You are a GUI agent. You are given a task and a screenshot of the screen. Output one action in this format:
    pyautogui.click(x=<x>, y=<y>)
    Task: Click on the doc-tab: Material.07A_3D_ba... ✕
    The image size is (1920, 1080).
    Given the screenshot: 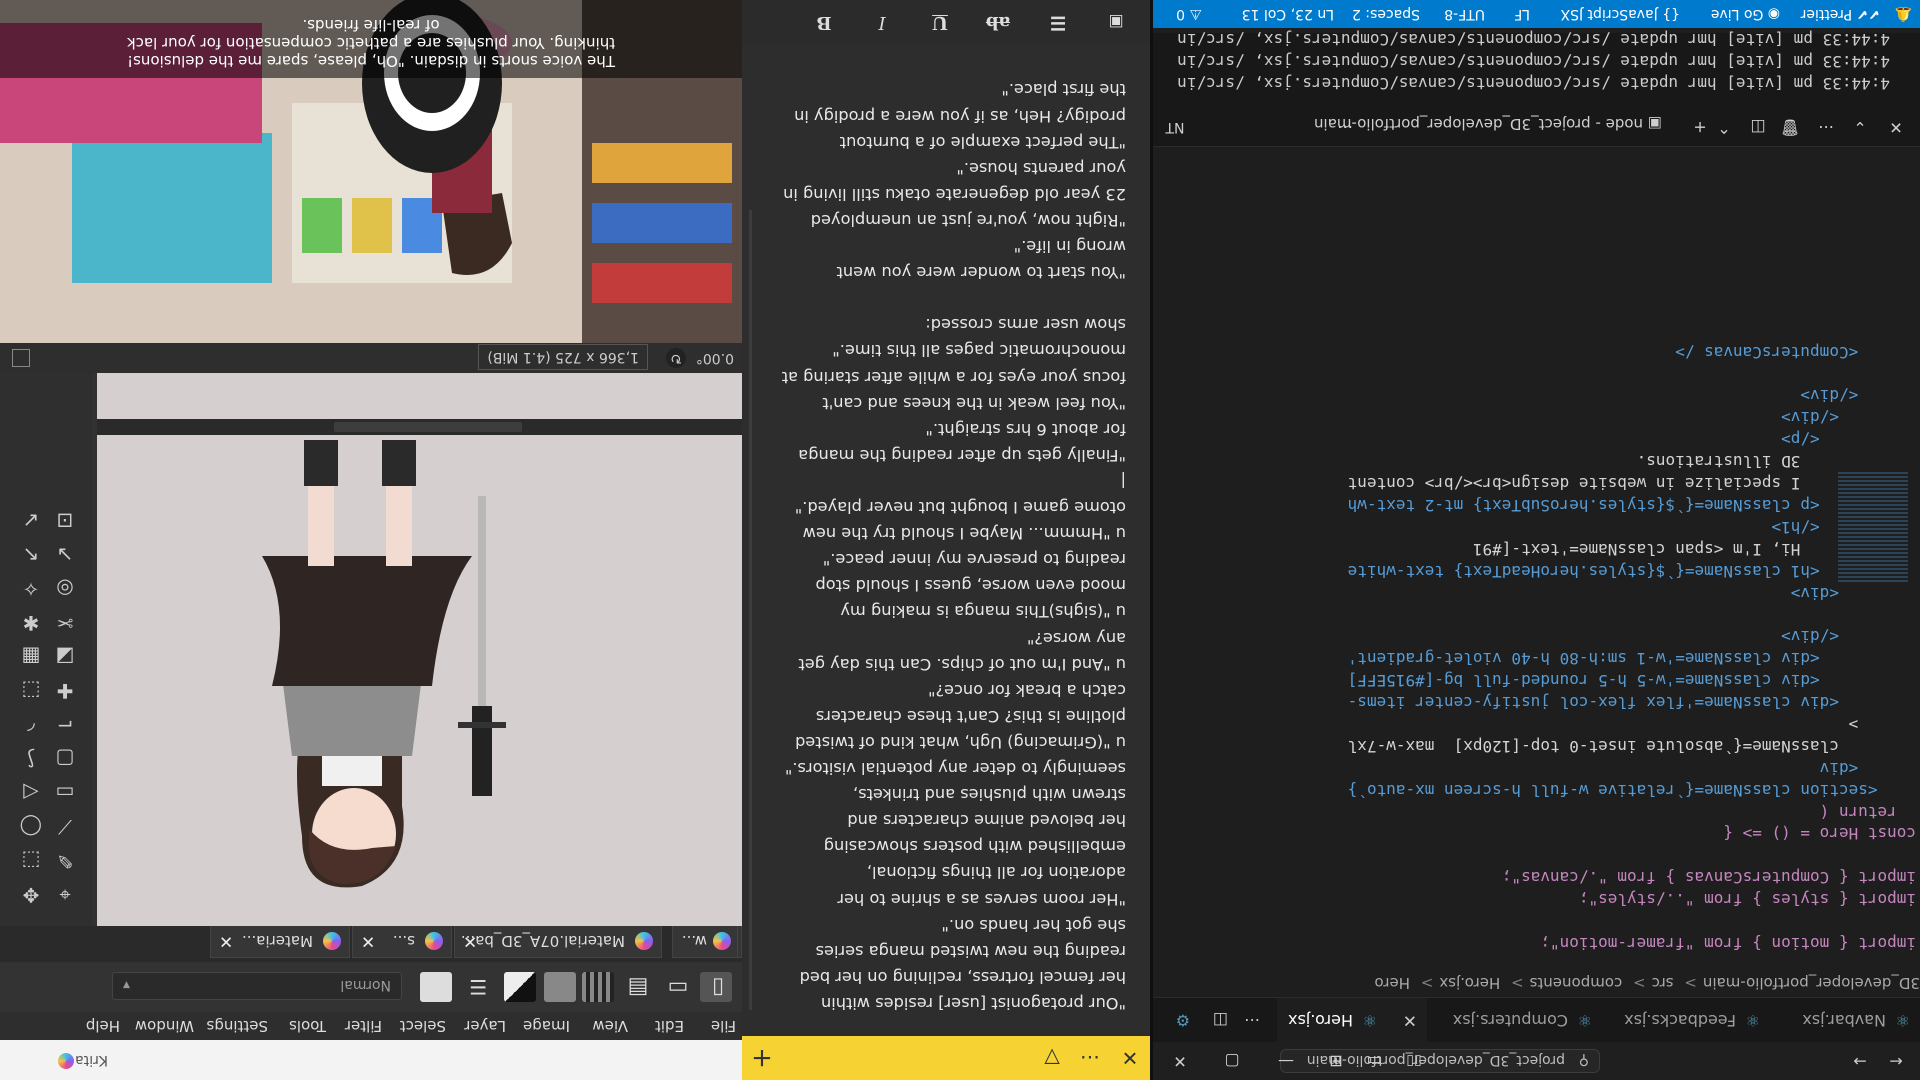 What is the action you would take?
    pyautogui.click(x=558, y=942)
    